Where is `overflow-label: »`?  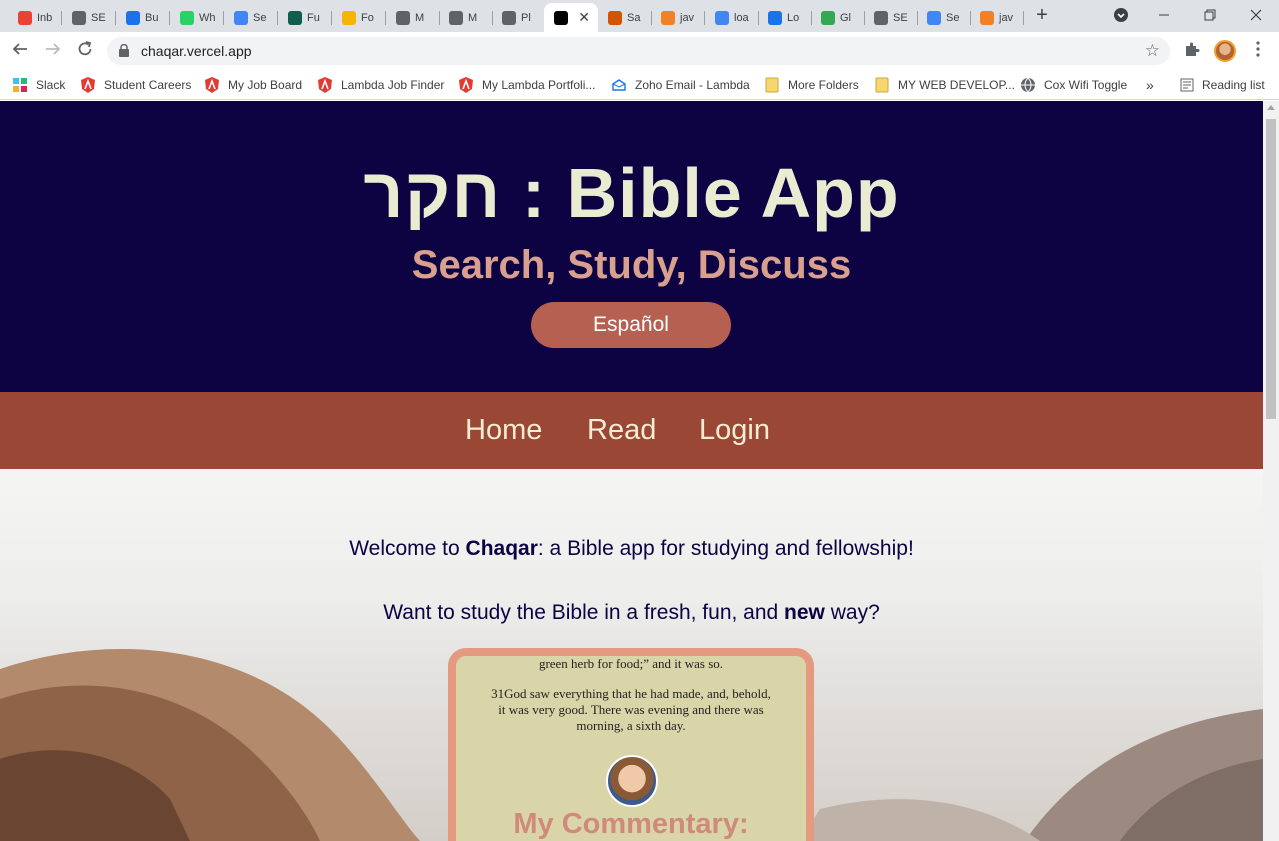
overflow-label: » is located at coordinates (1150, 85).